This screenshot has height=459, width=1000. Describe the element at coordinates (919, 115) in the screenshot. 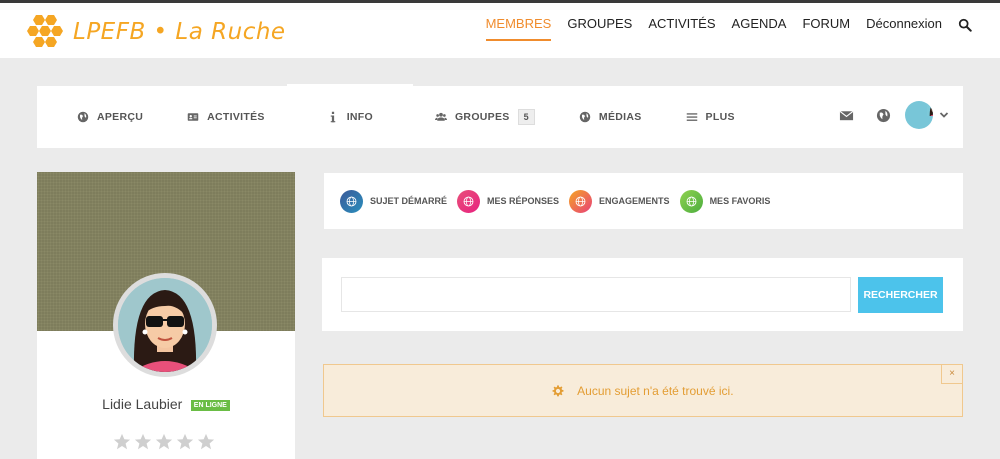

I see `user-avatar` at that location.